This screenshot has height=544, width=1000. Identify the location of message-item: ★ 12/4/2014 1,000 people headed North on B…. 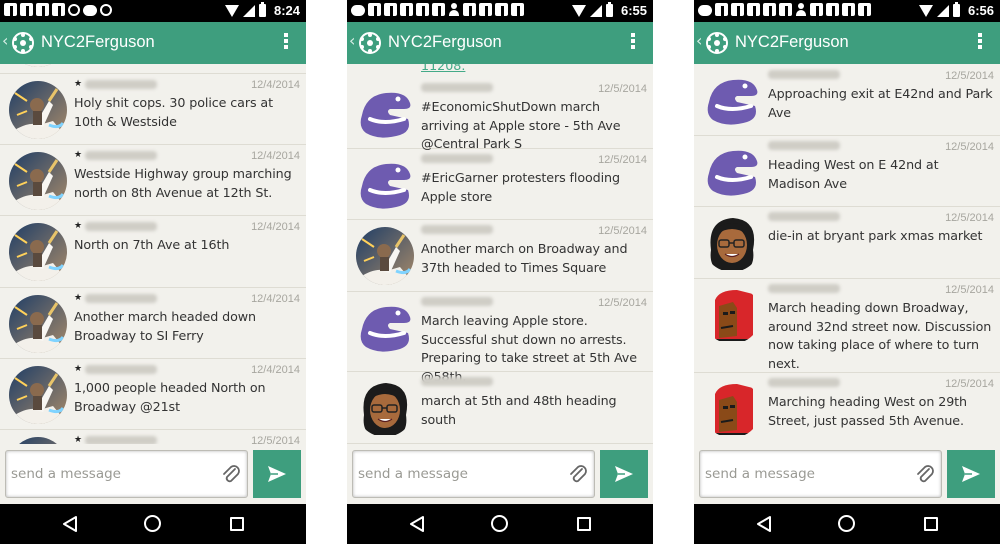
(153, 394).